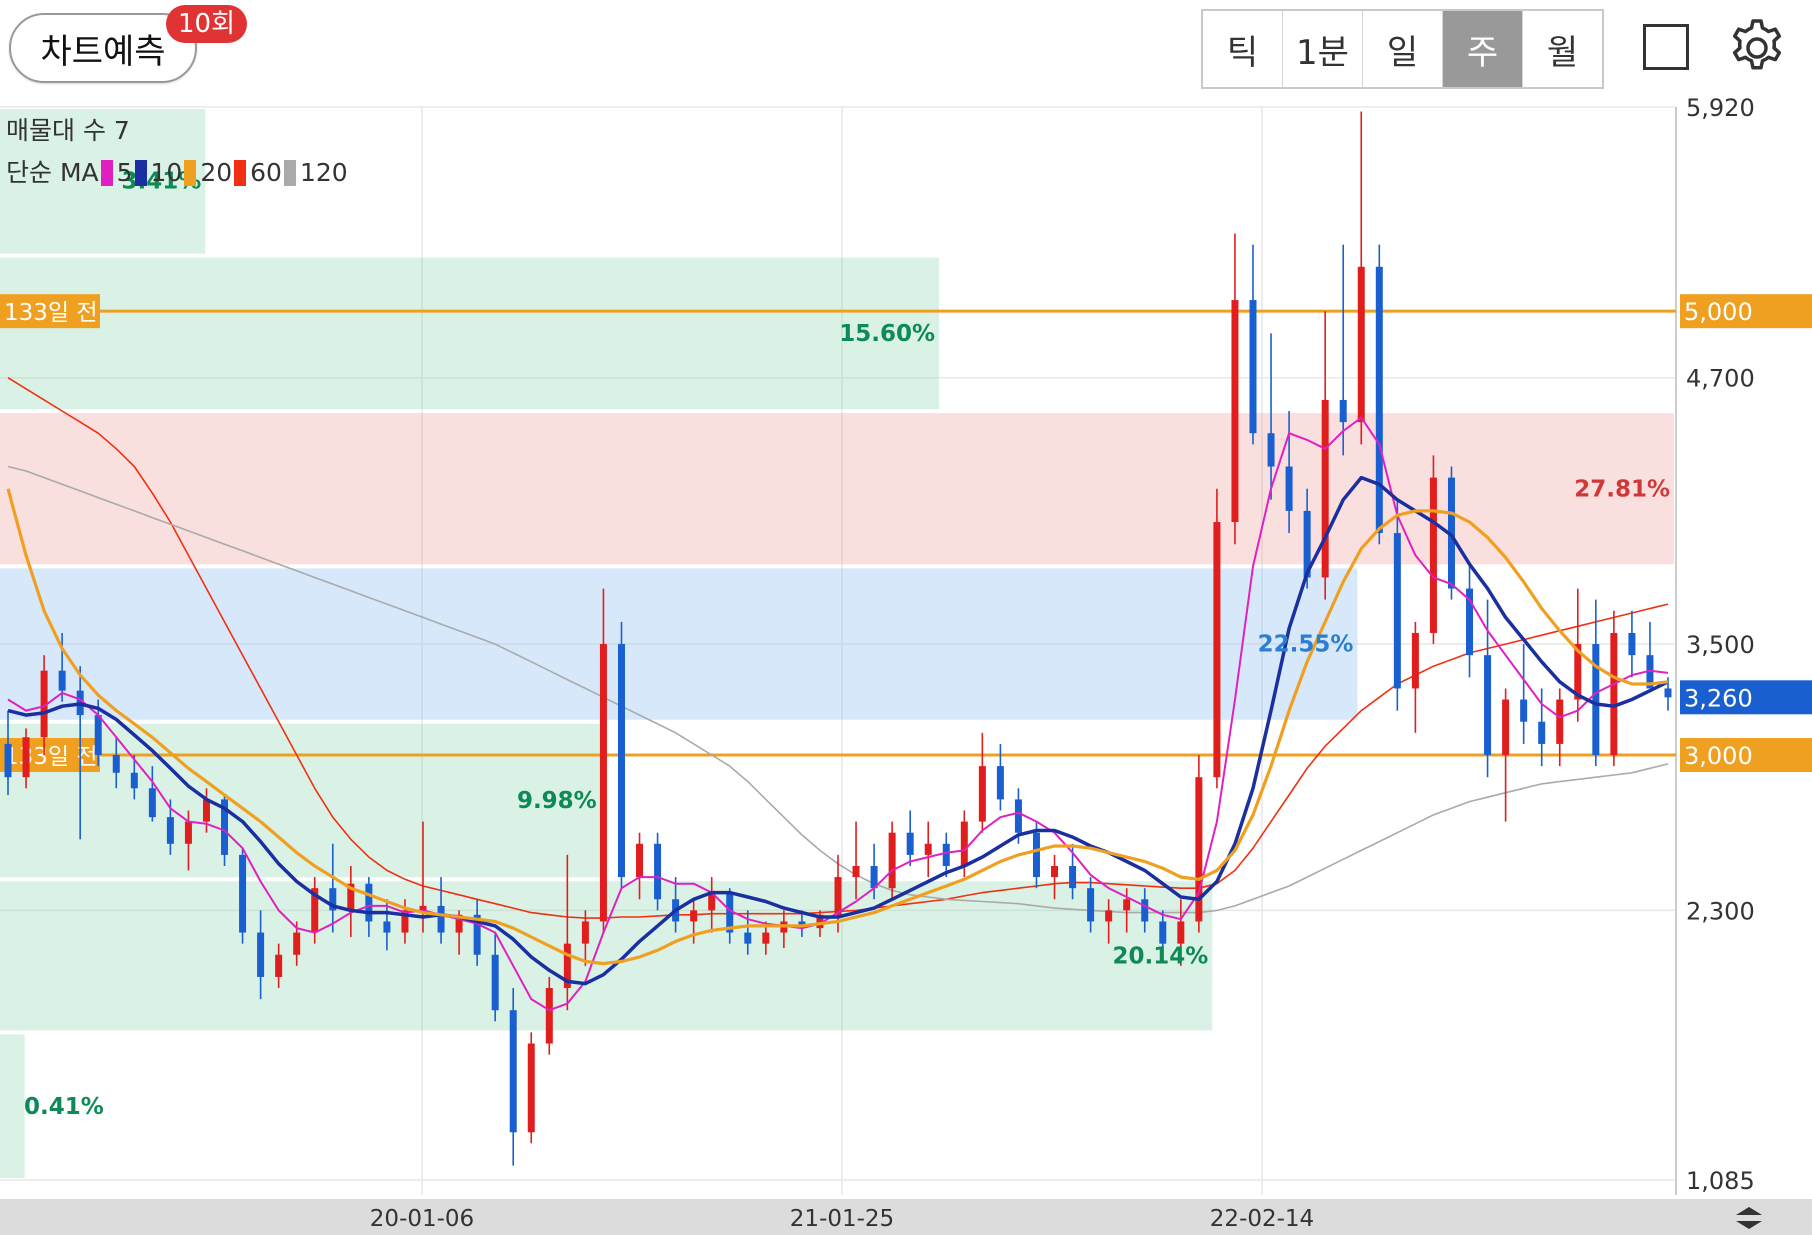 The width and height of the screenshot is (1812, 1235). Describe the element at coordinates (140, 173) in the screenshot. I see `ma10-swatch` at that location.